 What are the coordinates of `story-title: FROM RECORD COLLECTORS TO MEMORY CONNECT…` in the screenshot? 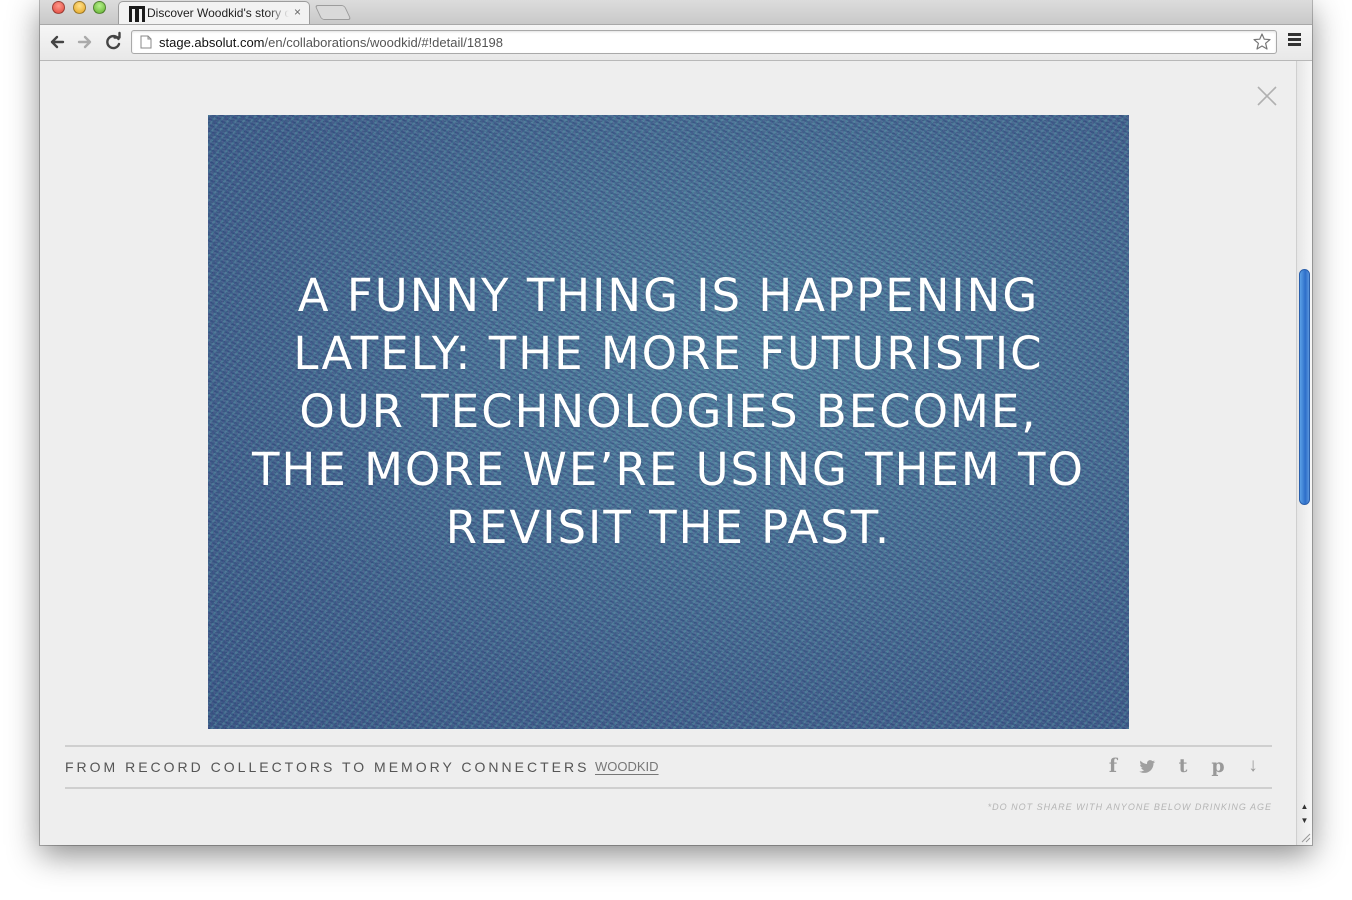 It's located at (327, 767).